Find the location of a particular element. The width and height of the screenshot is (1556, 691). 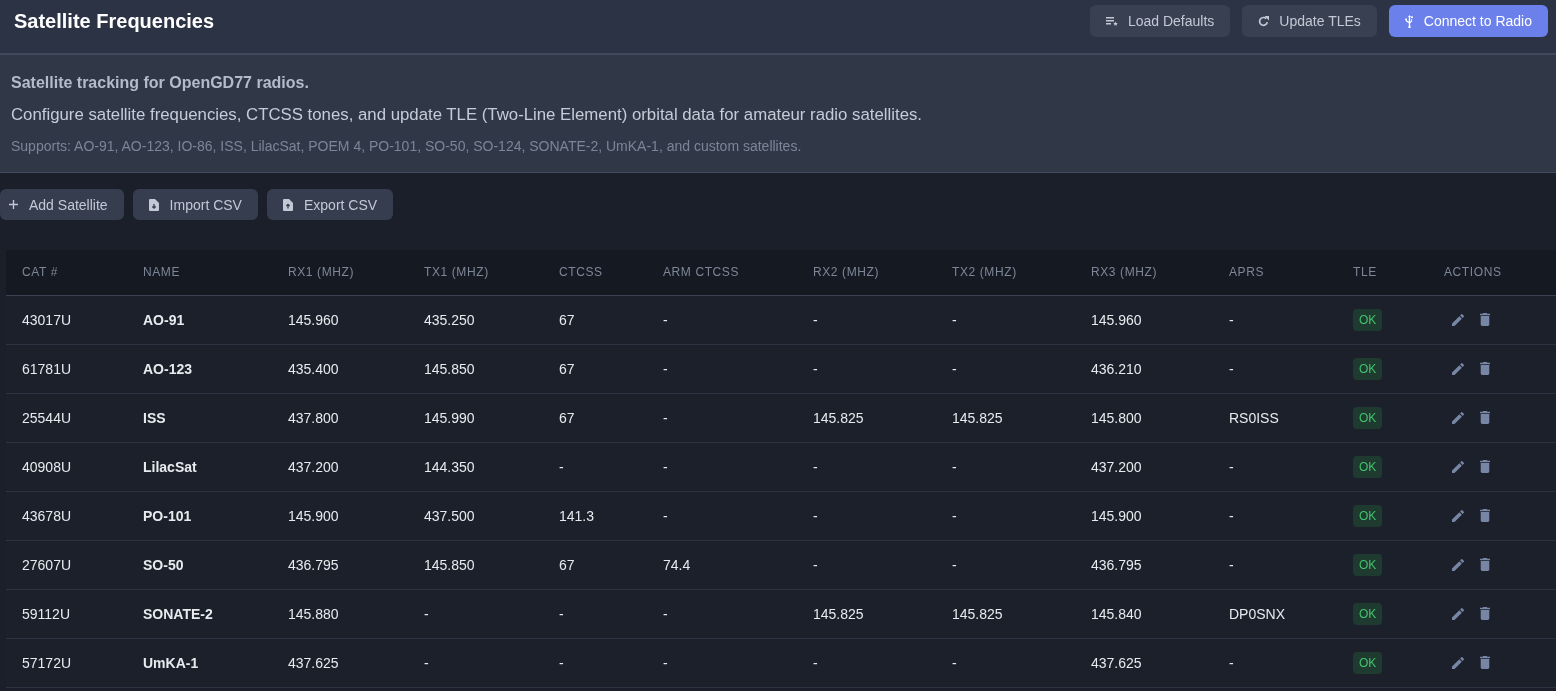

table-cell: 437.625 is located at coordinates (340, 662).